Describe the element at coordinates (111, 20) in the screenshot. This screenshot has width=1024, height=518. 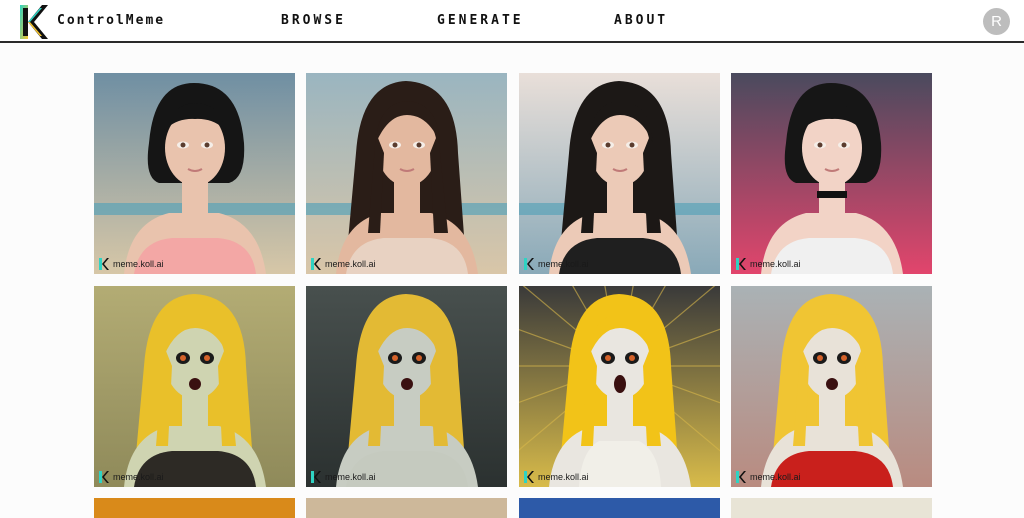
I see `brand-name: ControlMeme` at that location.